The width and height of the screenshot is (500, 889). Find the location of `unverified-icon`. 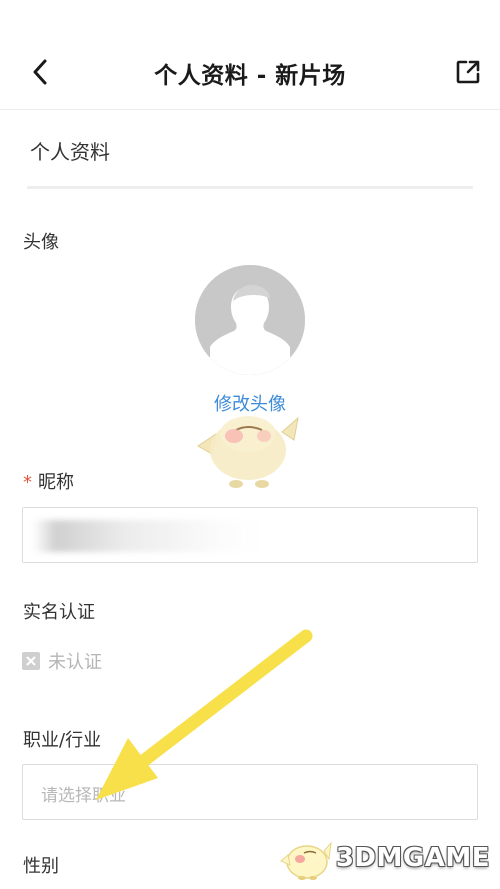

unverified-icon is located at coordinates (31, 661).